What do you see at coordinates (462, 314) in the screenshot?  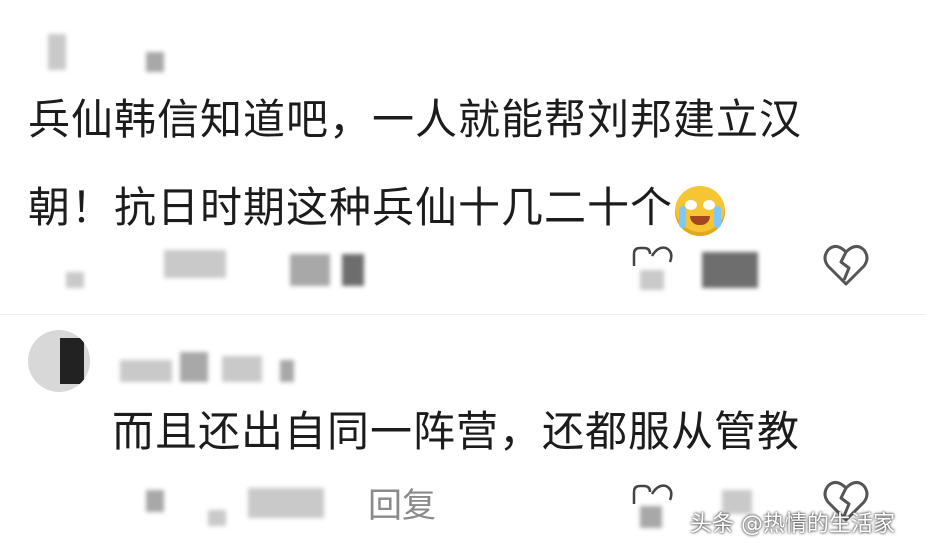 I see `comment-divider` at bounding box center [462, 314].